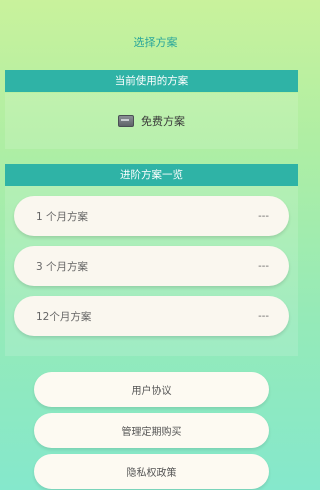 The image size is (320, 490). I want to click on current-plan-panel: 免费方案, so click(151, 121).